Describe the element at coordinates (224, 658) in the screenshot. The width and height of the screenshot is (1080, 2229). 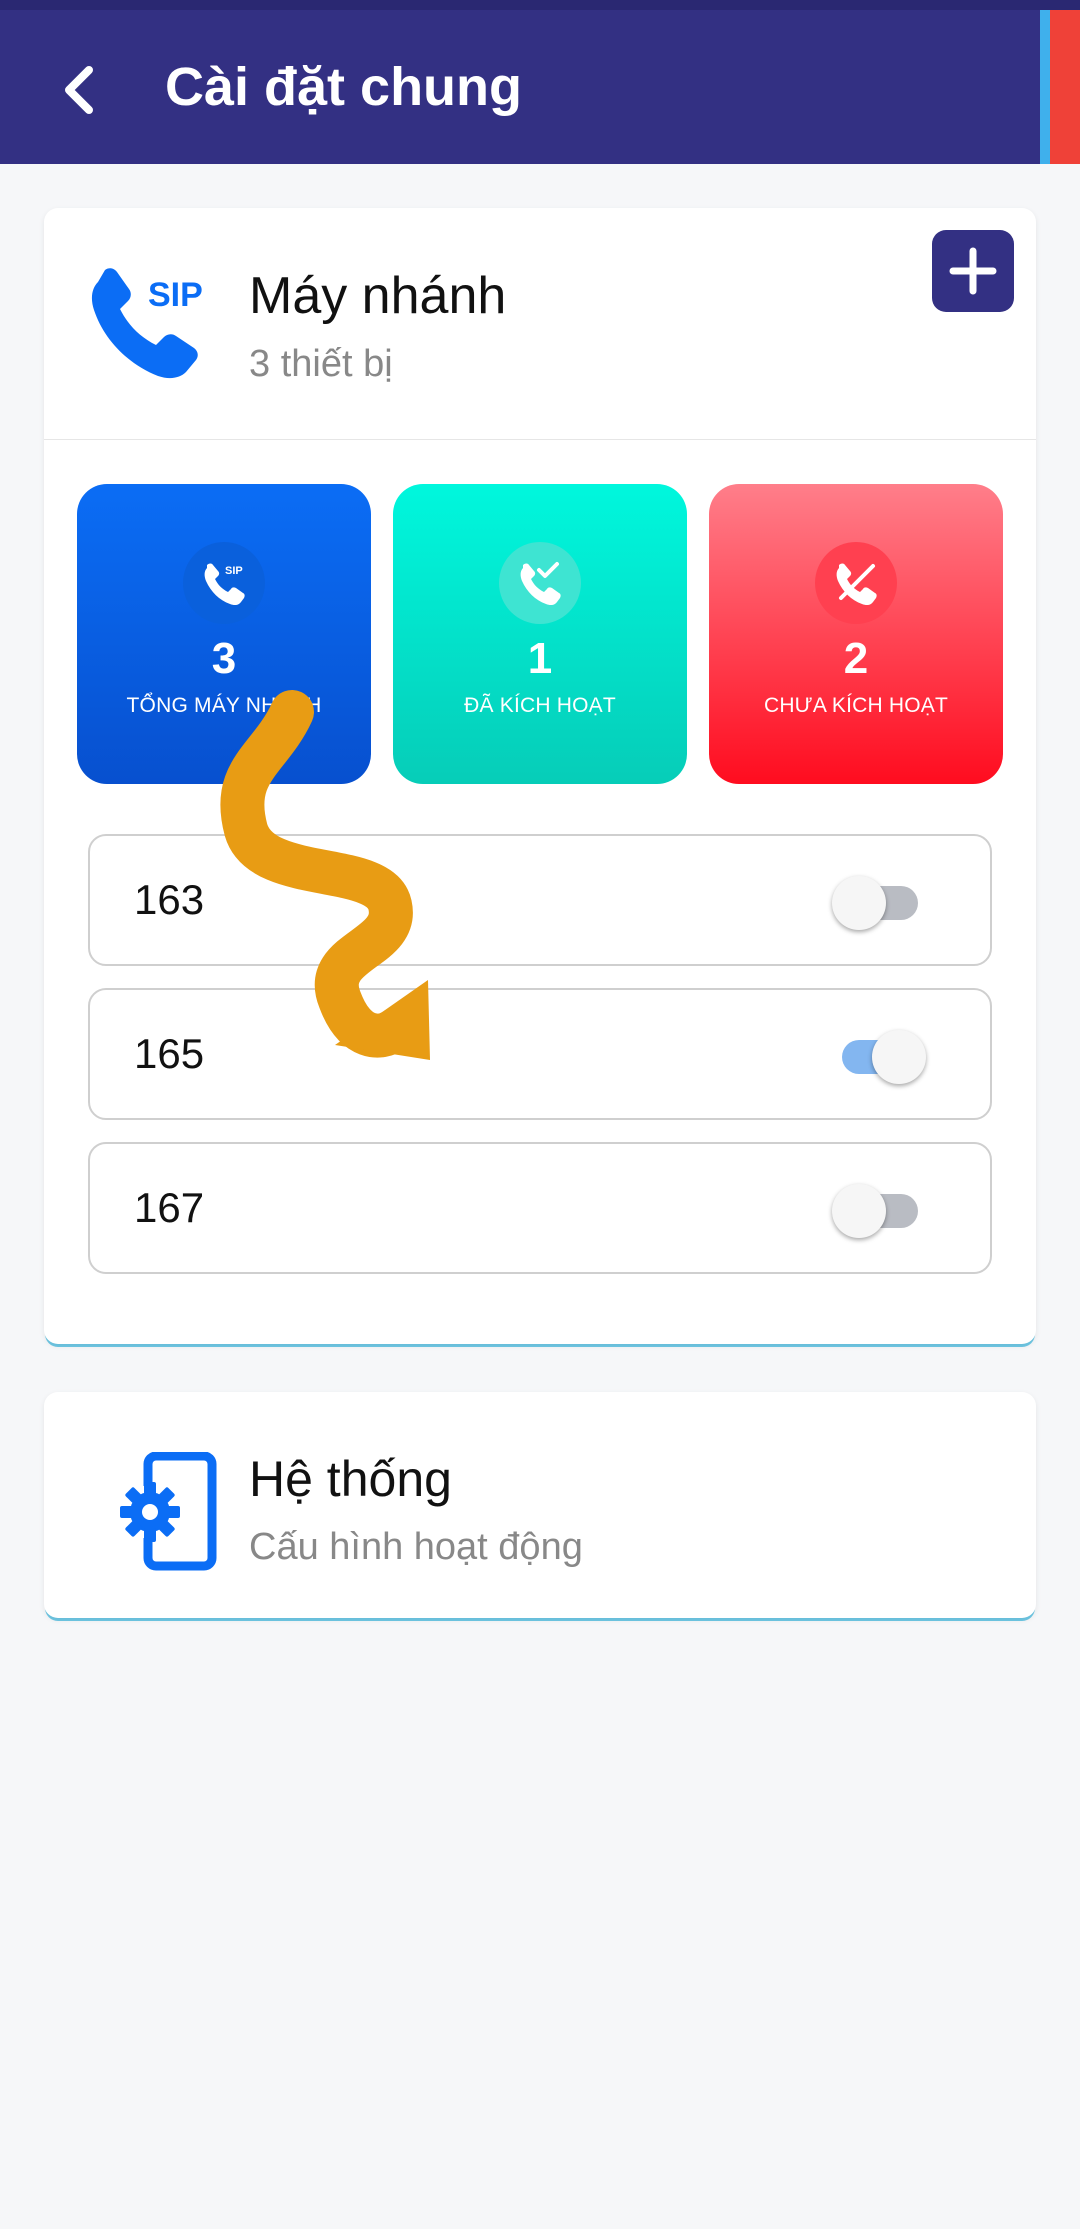
I see `stat-total-value: 3` at that location.